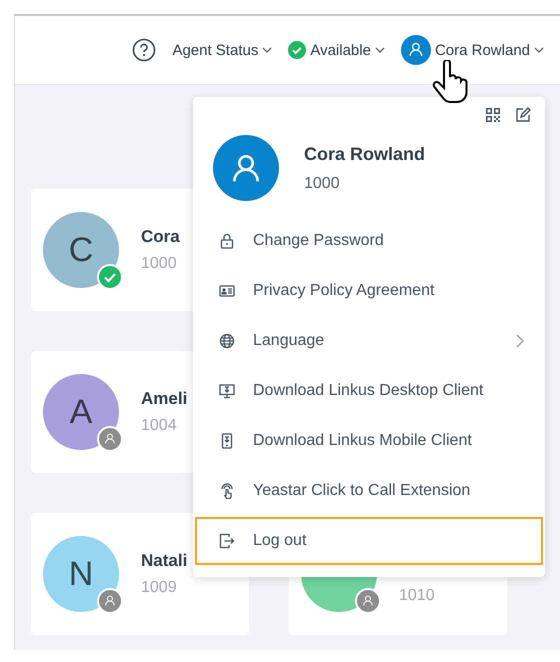  What do you see at coordinates (368, 391) in the screenshot?
I see `menu-item-label: Download Linkus Desktop Client` at bounding box center [368, 391].